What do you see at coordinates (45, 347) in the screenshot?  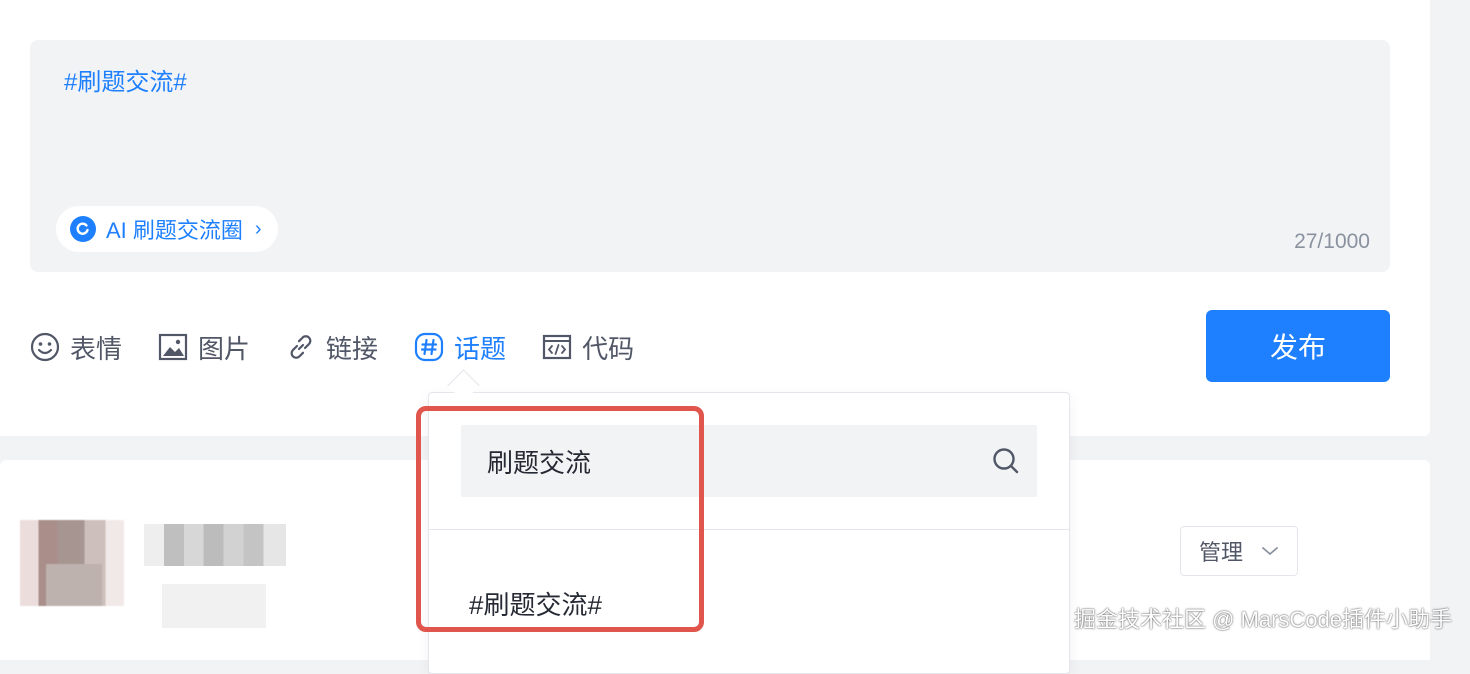 I see `smile-icon` at bounding box center [45, 347].